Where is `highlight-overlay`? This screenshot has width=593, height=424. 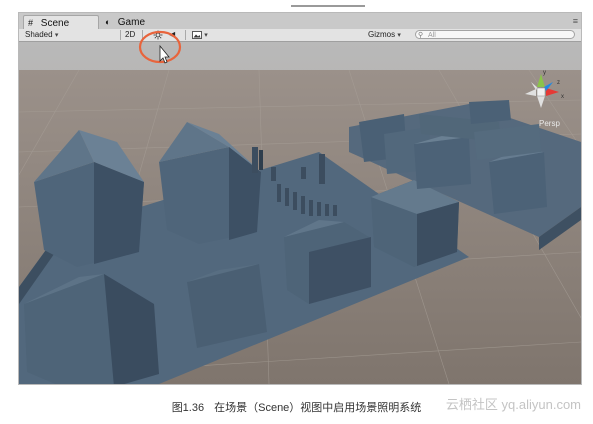 highlight-overlay is located at coordinates (160, 47).